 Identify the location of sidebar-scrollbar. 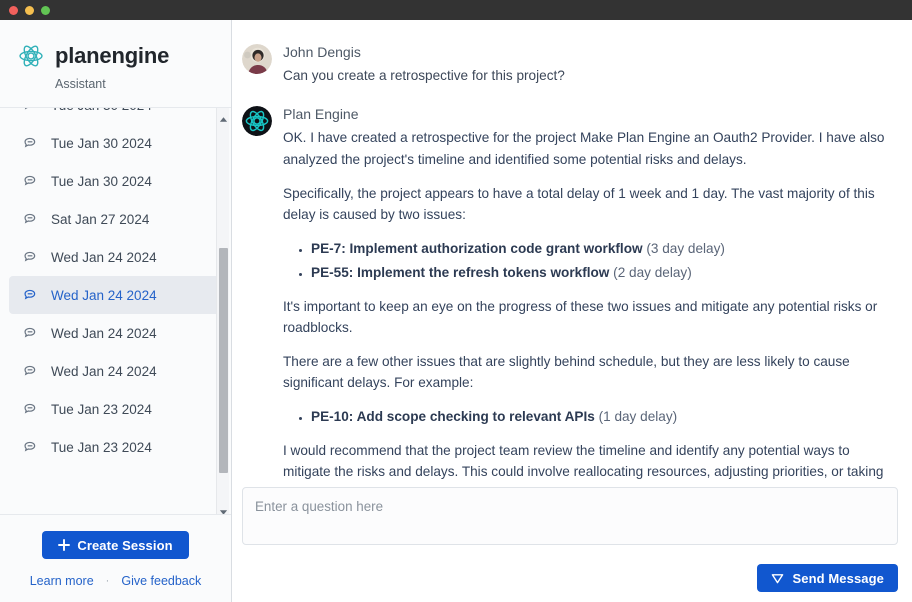
(222, 311).